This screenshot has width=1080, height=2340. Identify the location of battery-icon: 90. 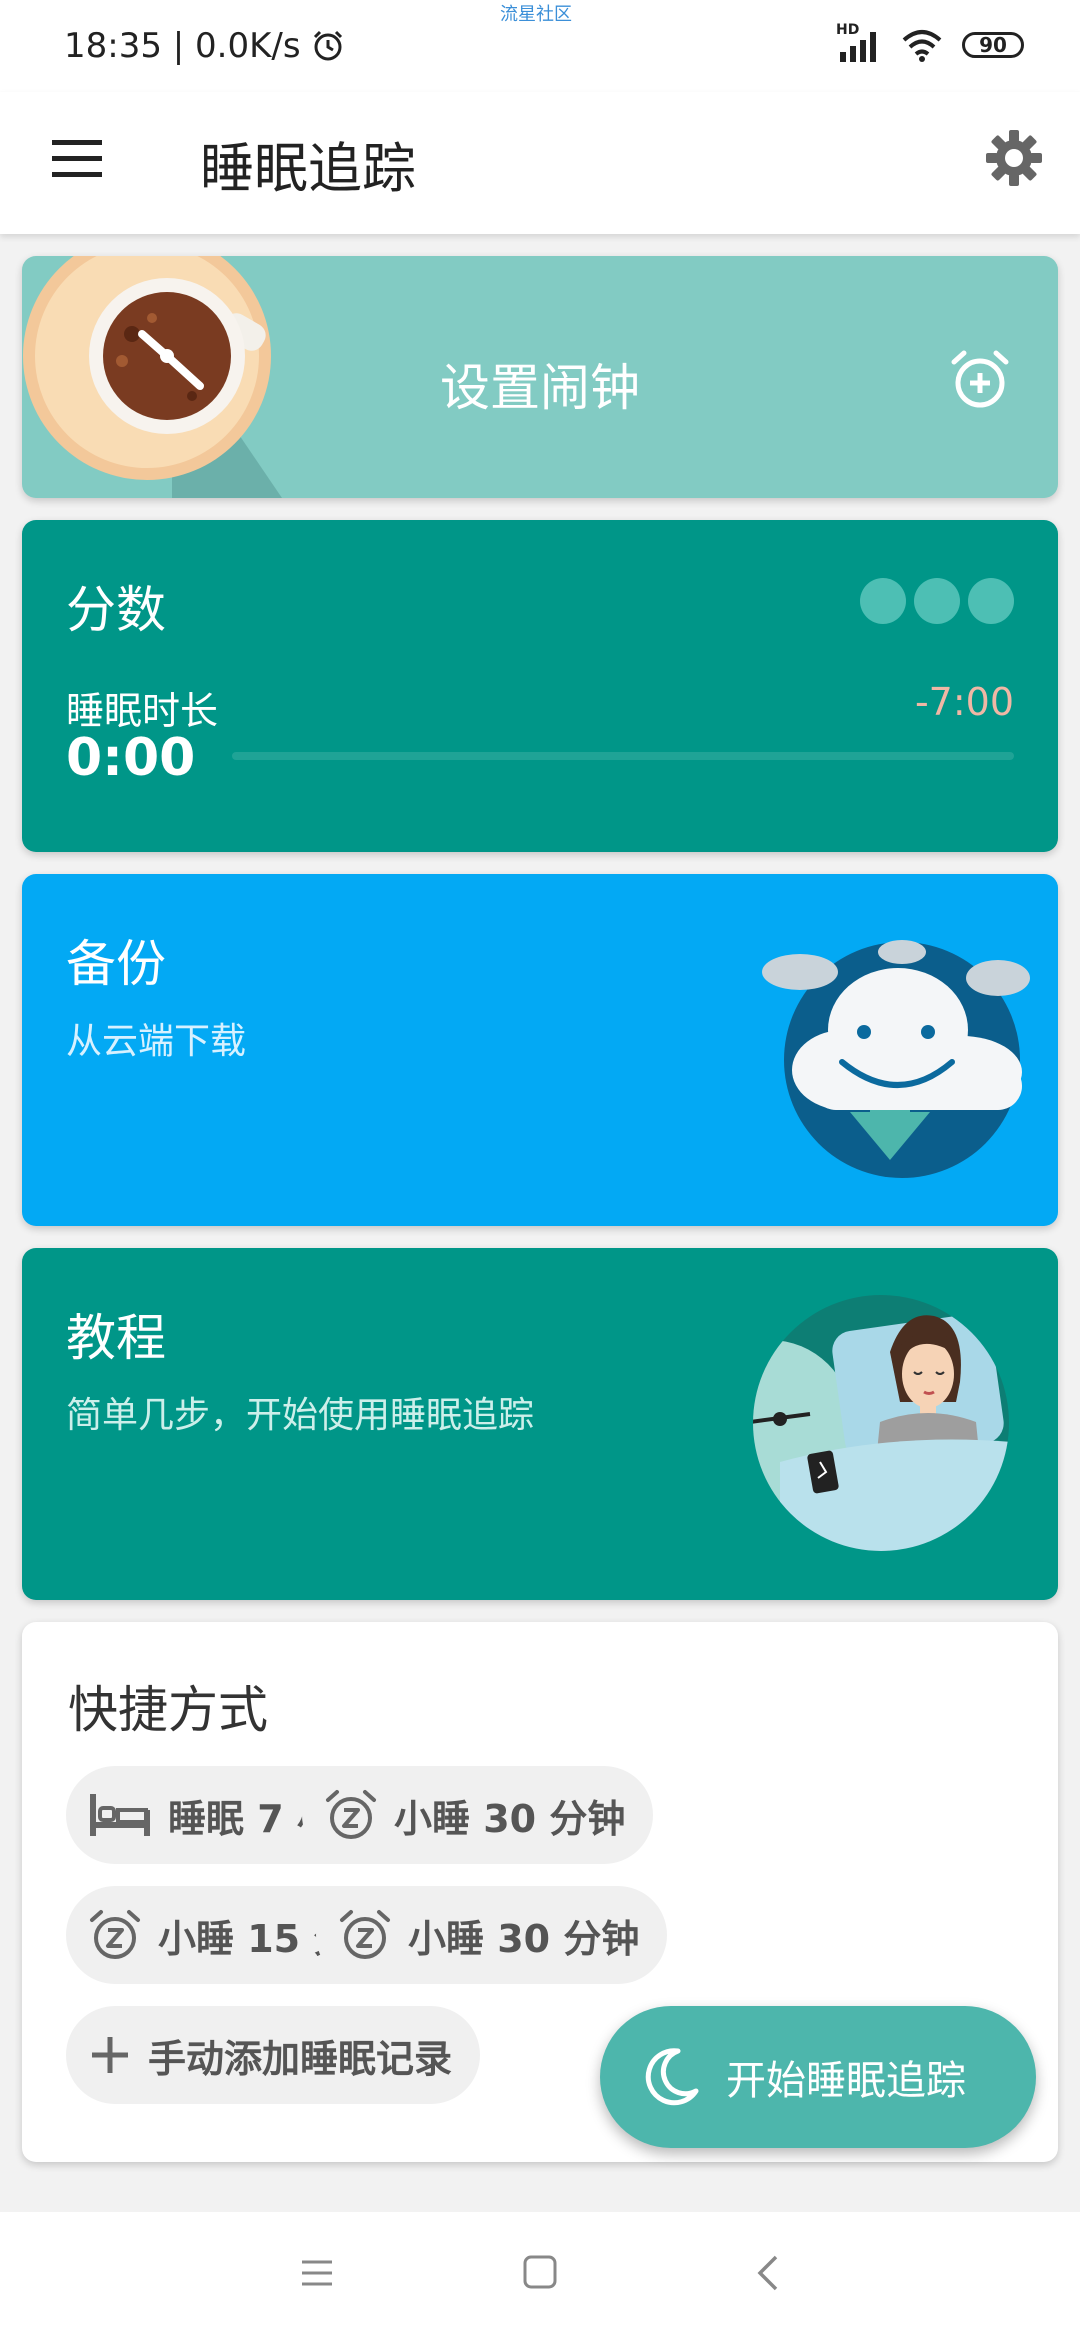
(993, 45).